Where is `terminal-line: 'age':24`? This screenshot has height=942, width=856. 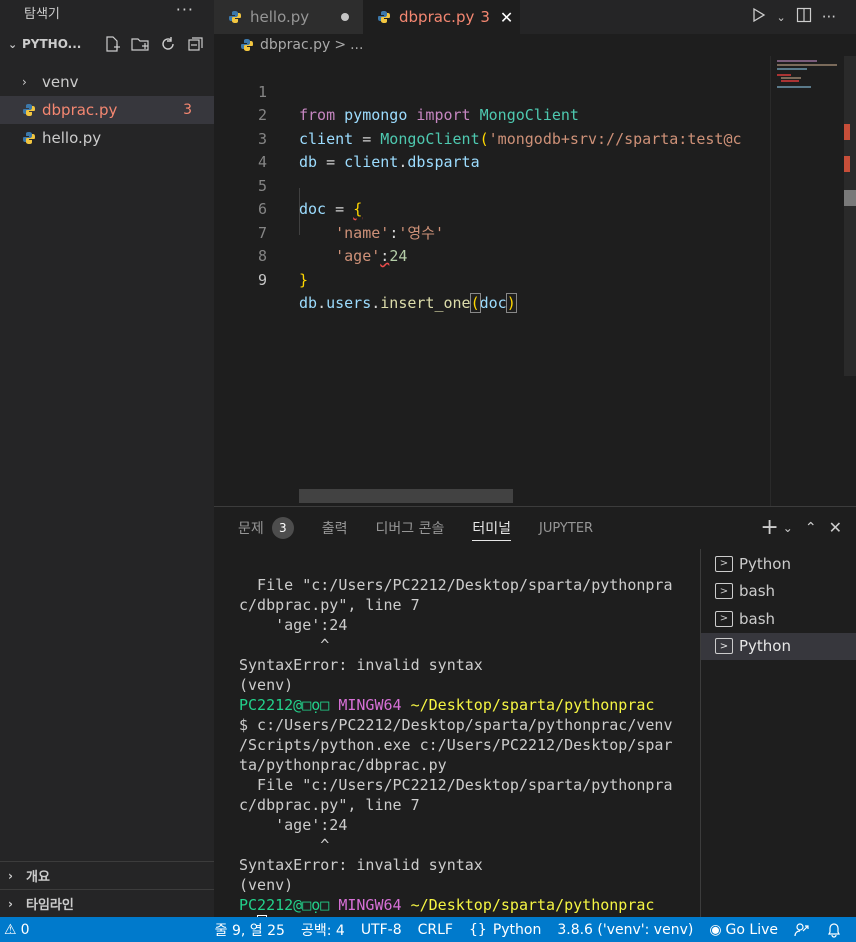
terminal-line: 'age':24 is located at coordinates (293, 825).